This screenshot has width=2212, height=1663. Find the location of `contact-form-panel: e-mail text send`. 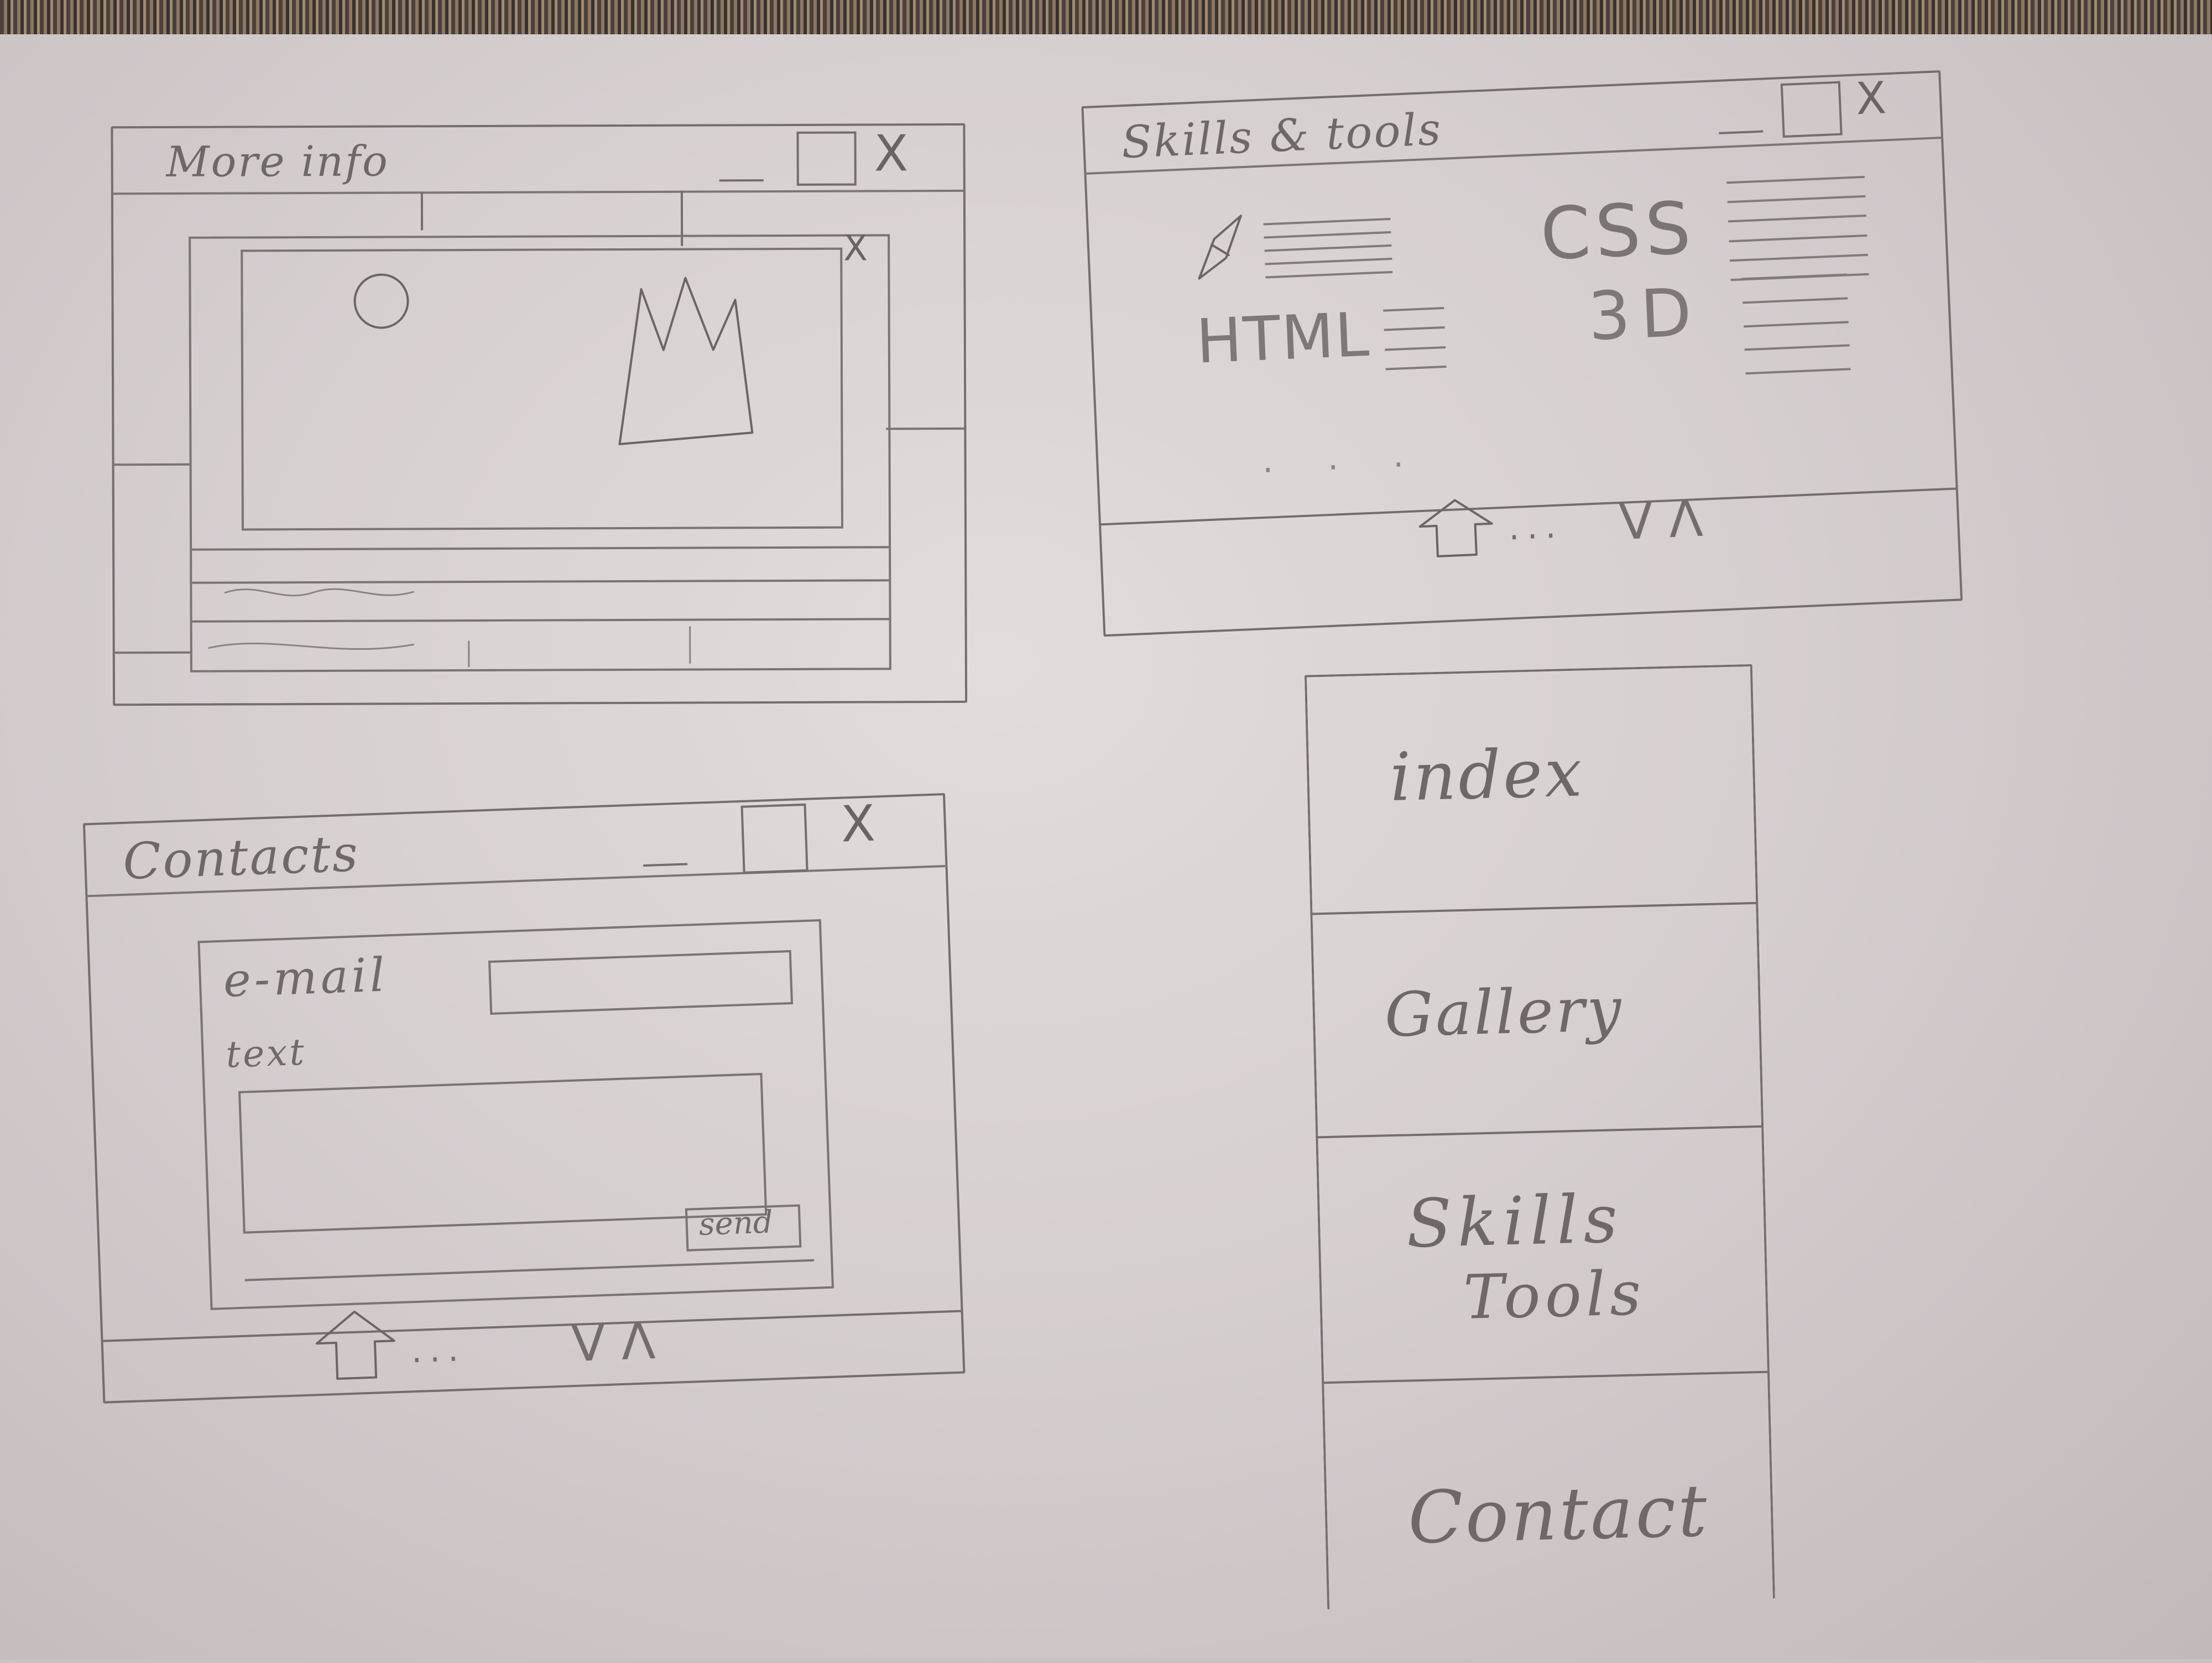

contact-form-panel: e-mail text send is located at coordinates (515, 1114).